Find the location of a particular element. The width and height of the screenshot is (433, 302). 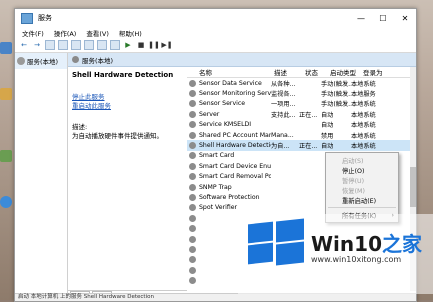

close-button: ✕ is located at coordinates (405, 18).